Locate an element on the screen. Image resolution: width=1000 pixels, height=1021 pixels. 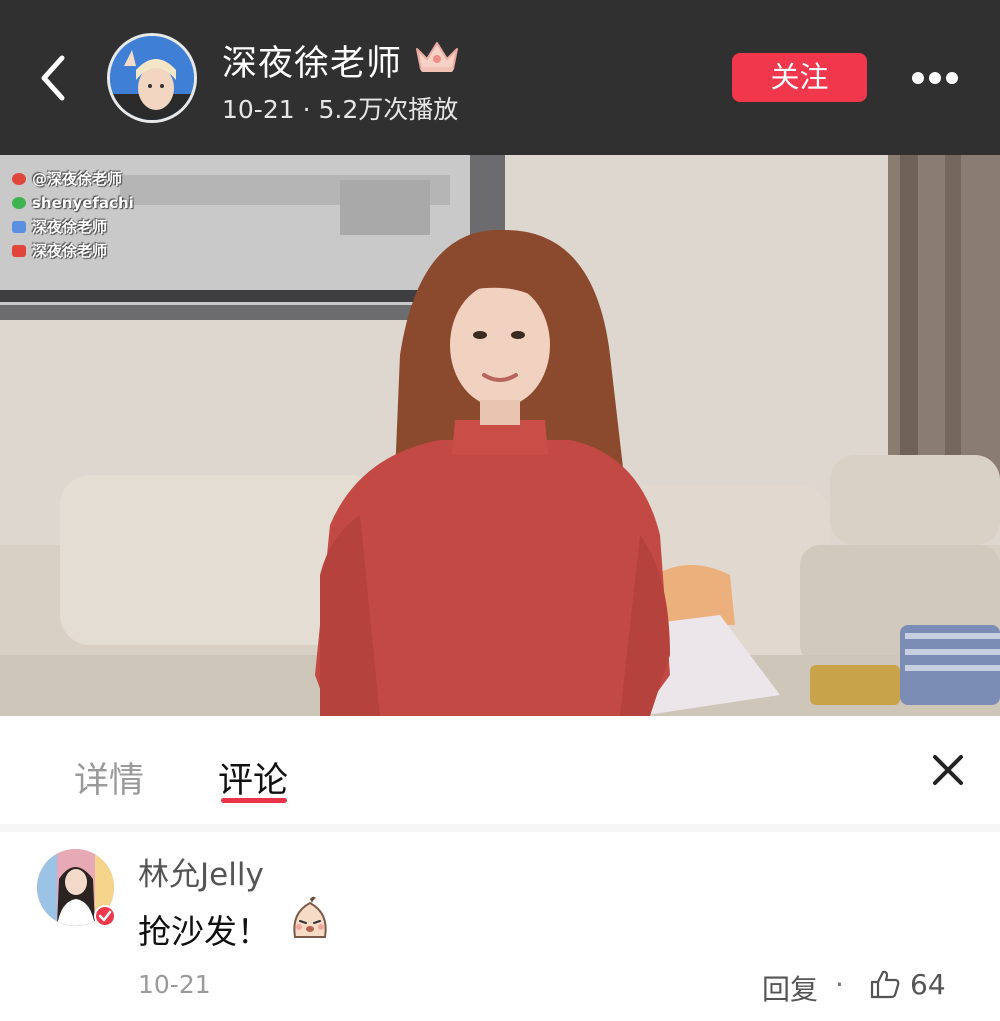
like-count: 64 is located at coordinates (928, 984).